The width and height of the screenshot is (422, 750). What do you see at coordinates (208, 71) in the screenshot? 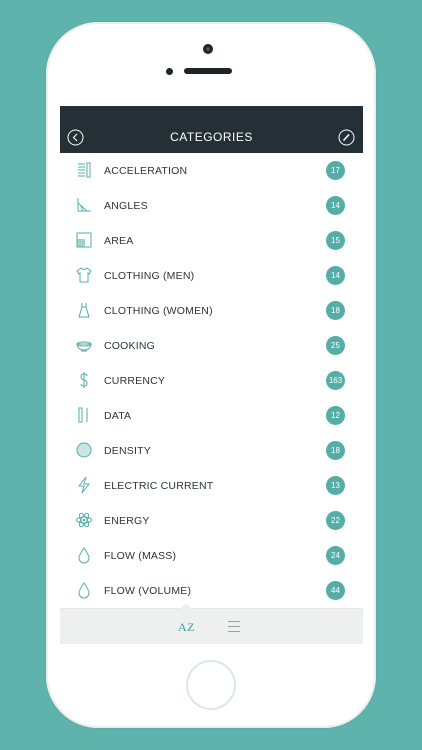
I see `earpiece-speaker` at bounding box center [208, 71].